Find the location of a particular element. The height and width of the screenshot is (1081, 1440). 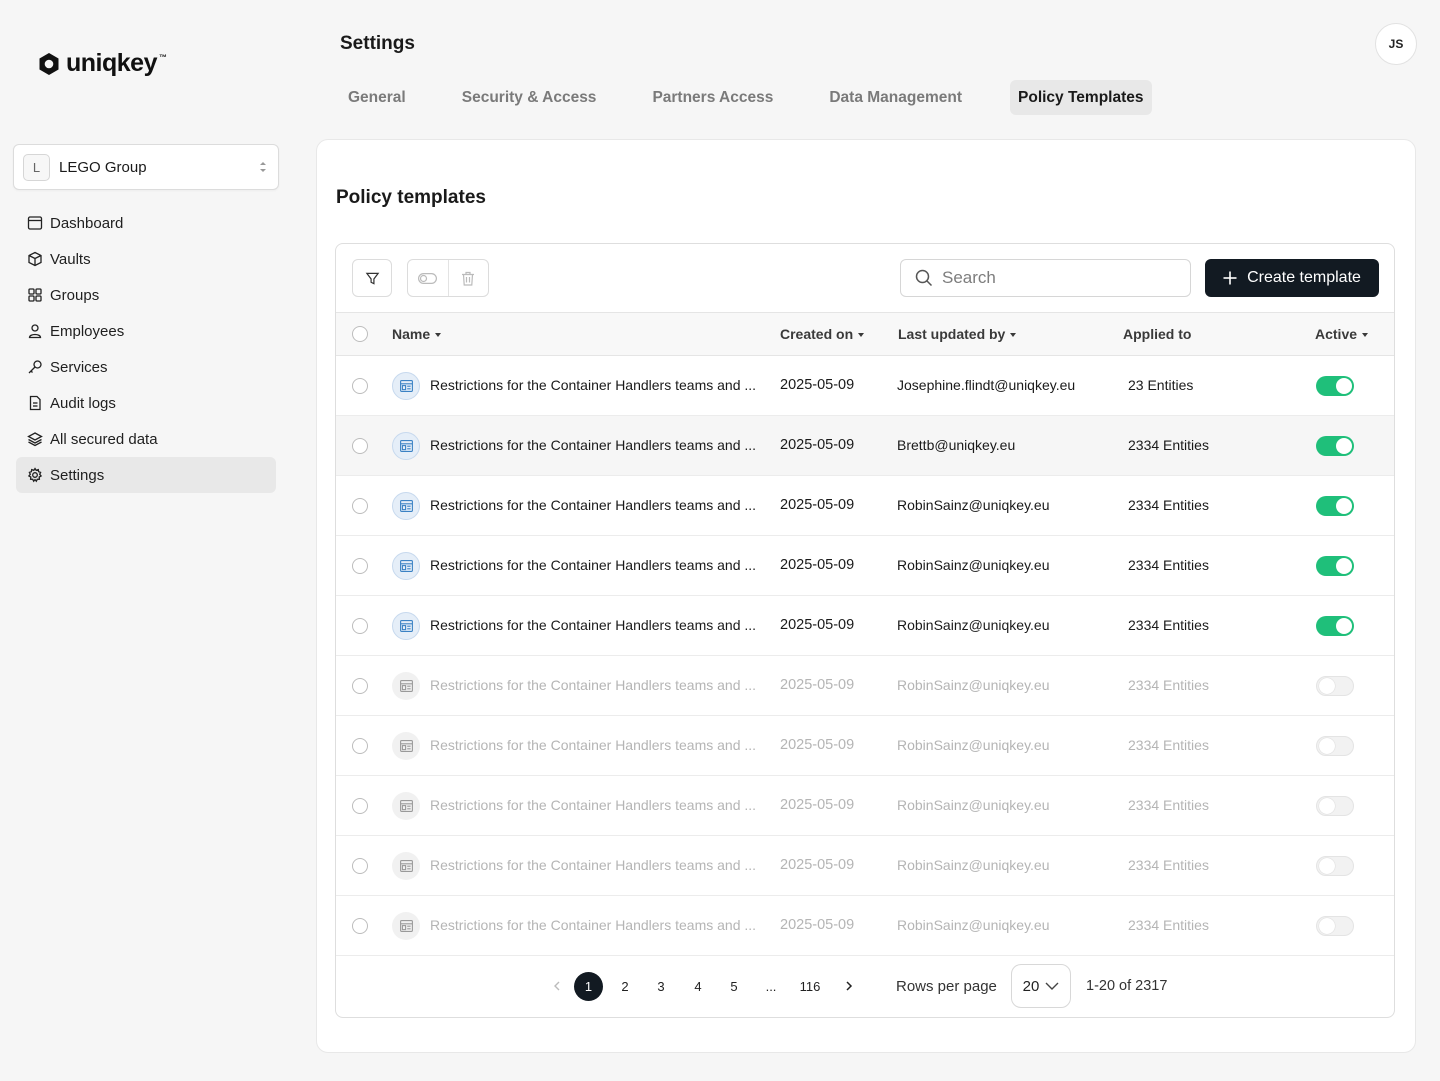

document-icon is located at coordinates (35, 403).